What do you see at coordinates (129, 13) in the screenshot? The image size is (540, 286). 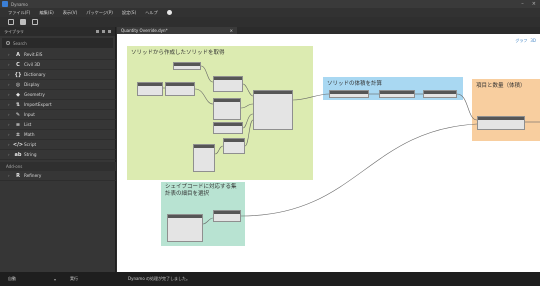 I see `menu-settings: 設定(S)` at bounding box center [129, 13].